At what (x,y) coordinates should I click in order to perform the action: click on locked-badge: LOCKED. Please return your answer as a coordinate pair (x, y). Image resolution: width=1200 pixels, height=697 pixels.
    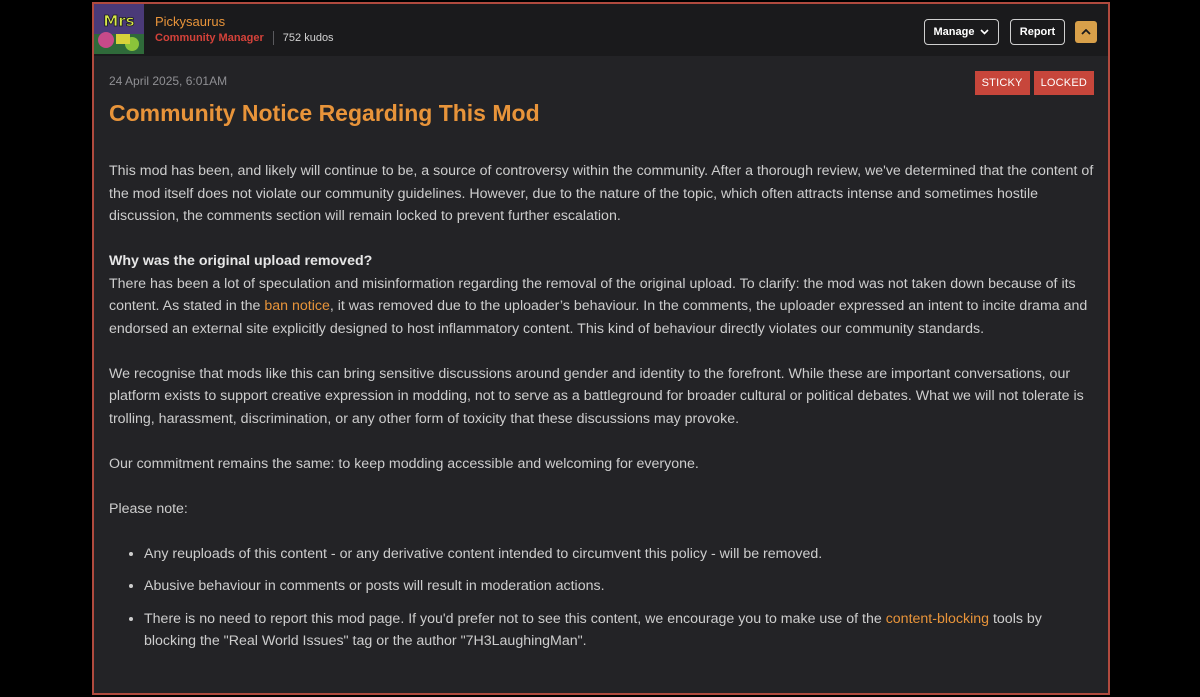
    Looking at the image, I should click on (1063, 83).